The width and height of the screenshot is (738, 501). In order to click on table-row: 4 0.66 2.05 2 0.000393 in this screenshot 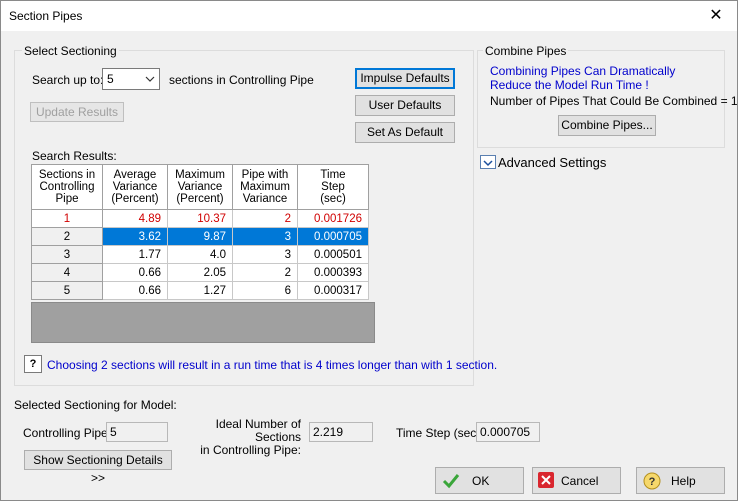, I will do `click(200, 272)`.